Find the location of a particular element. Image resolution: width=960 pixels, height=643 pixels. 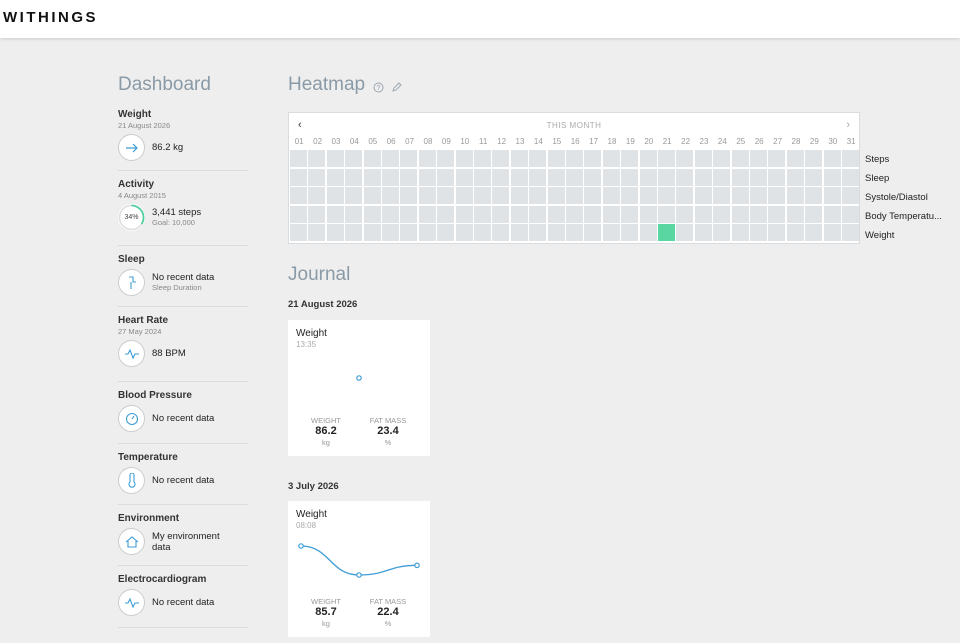

sidebar-item-environment: Environment My environment data is located at coordinates (183, 535).